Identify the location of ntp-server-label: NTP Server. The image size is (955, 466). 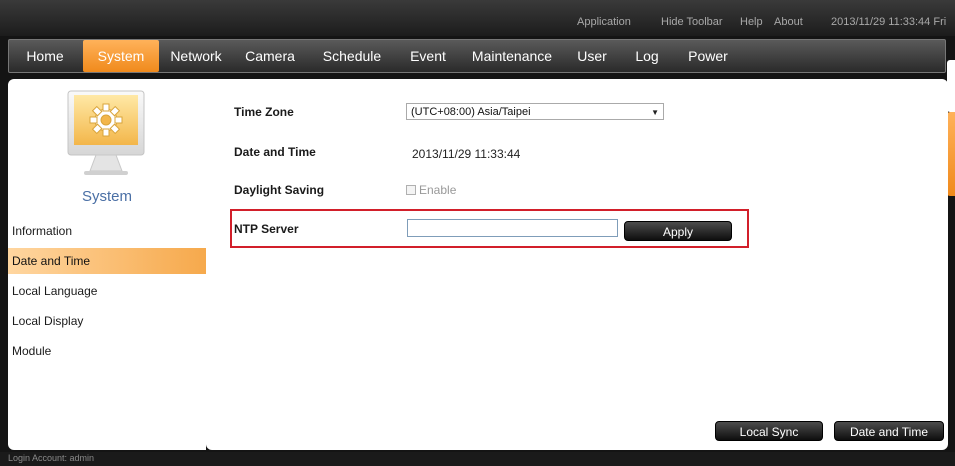
(266, 229).